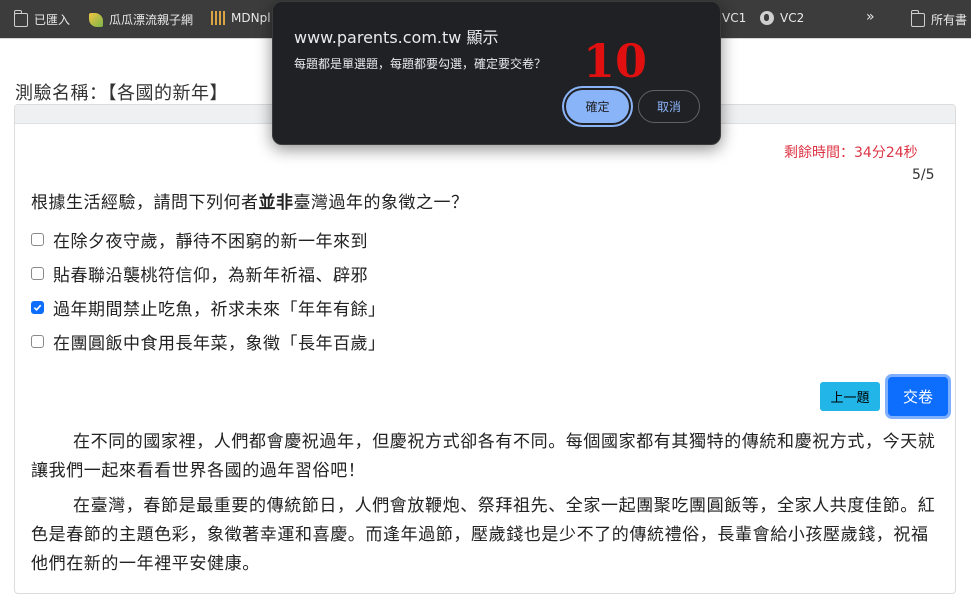 Image resolution: width=971 pixels, height=594 pixels. I want to click on bookmark-vc2: VC2, so click(782, 18).